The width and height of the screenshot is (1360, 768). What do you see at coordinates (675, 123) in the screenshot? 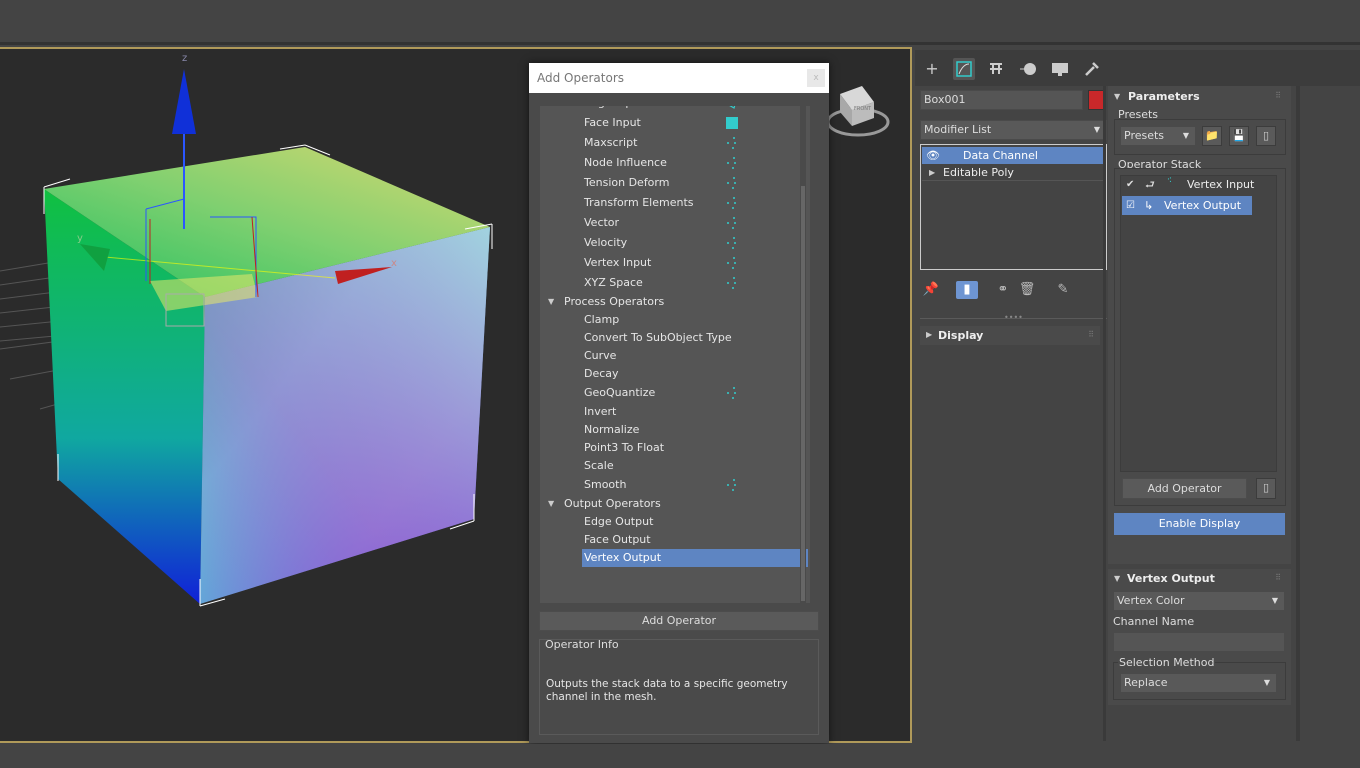
I see `operator-list-item: Face Input` at bounding box center [675, 123].